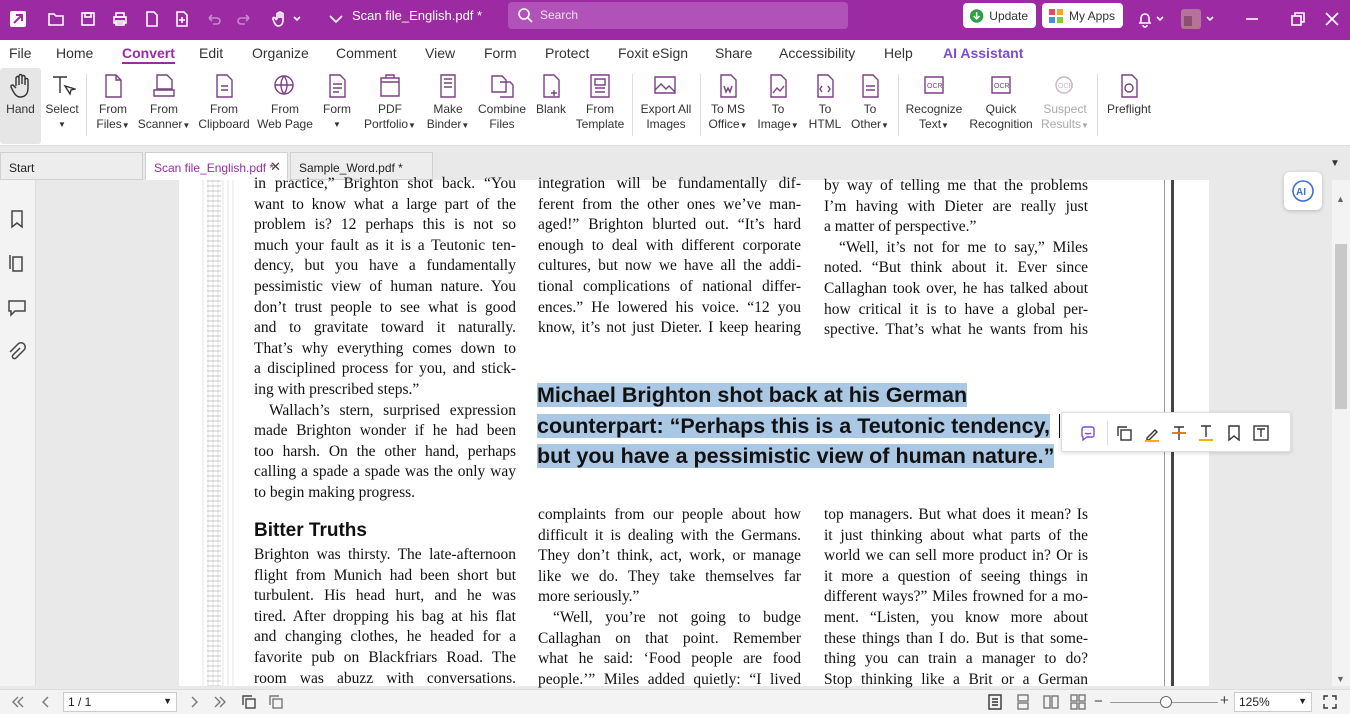 Image resolution: width=1350 pixels, height=714 pixels. Describe the element at coordinates (1088, 433) in the screenshot. I see `ai-assistant-icon` at that location.